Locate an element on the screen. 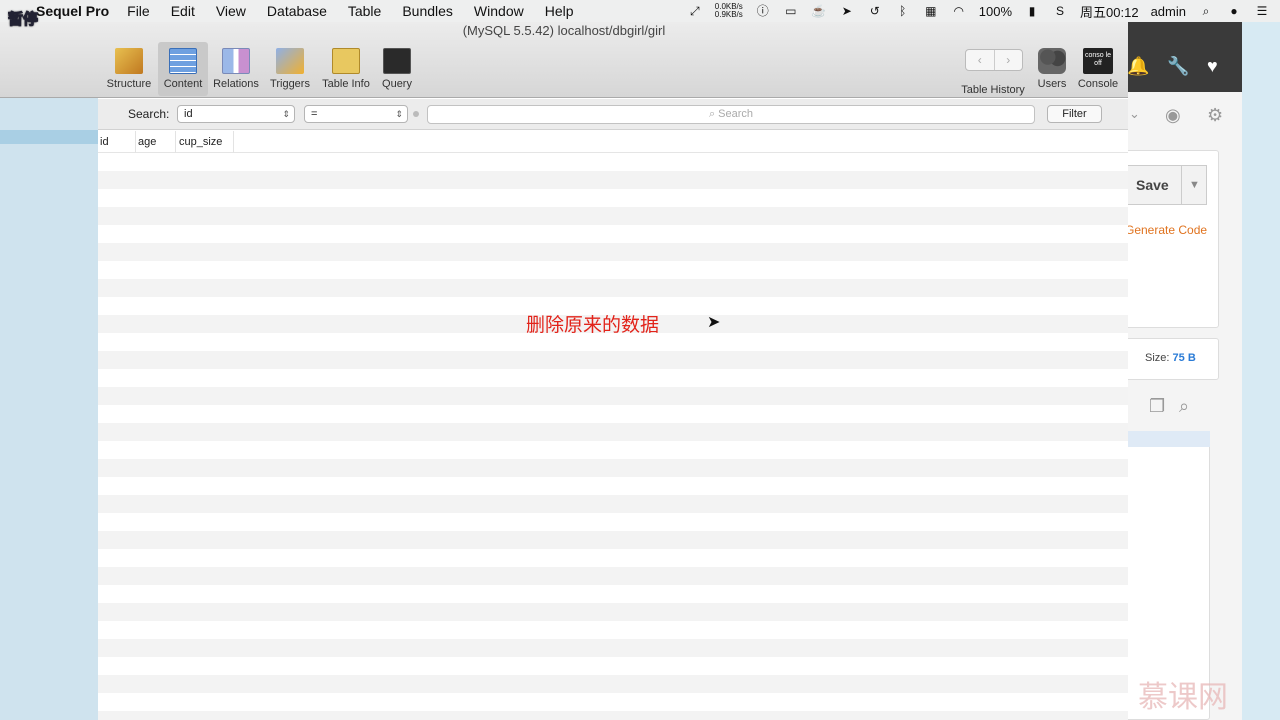 This screenshot has height=720, width=1280. relations-icon is located at coordinates (236, 61).